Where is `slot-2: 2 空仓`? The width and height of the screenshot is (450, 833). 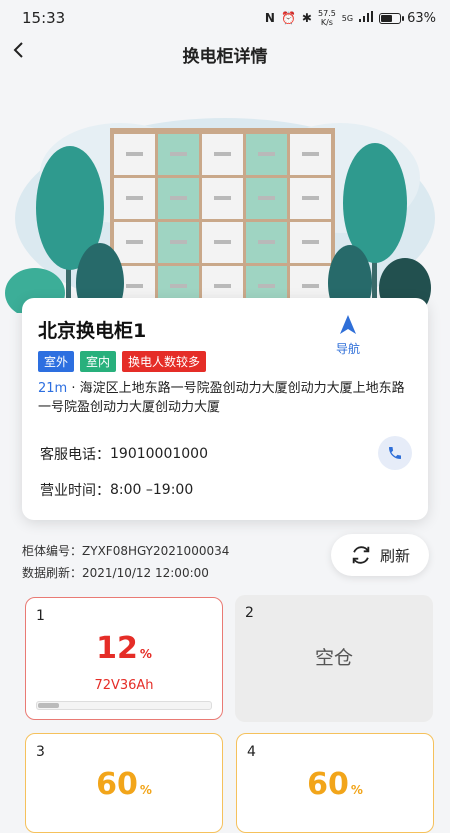 slot-2: 2 空仓 is located at coordinates (334, 658).